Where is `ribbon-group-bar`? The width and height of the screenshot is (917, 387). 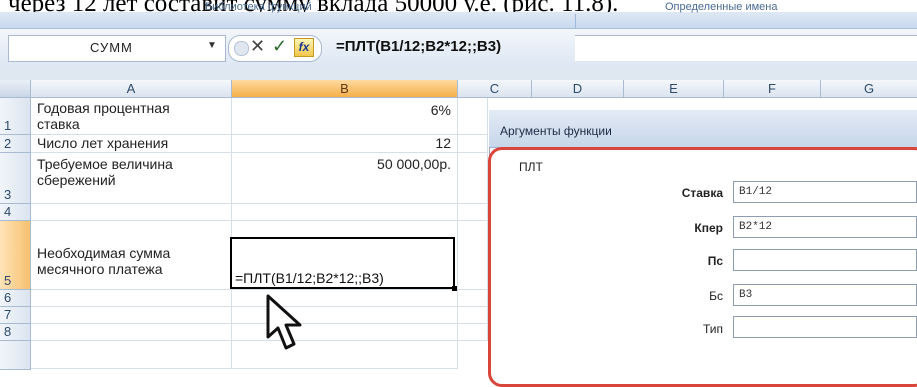
ribbon-group-bar is located at coordinates (458, 20).